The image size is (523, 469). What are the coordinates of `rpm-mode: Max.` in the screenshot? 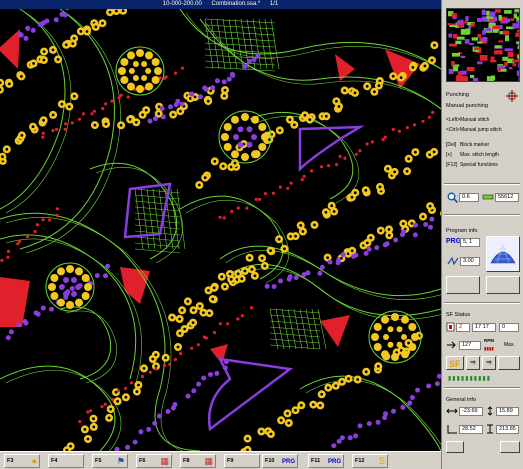 It's located at (509, 345).